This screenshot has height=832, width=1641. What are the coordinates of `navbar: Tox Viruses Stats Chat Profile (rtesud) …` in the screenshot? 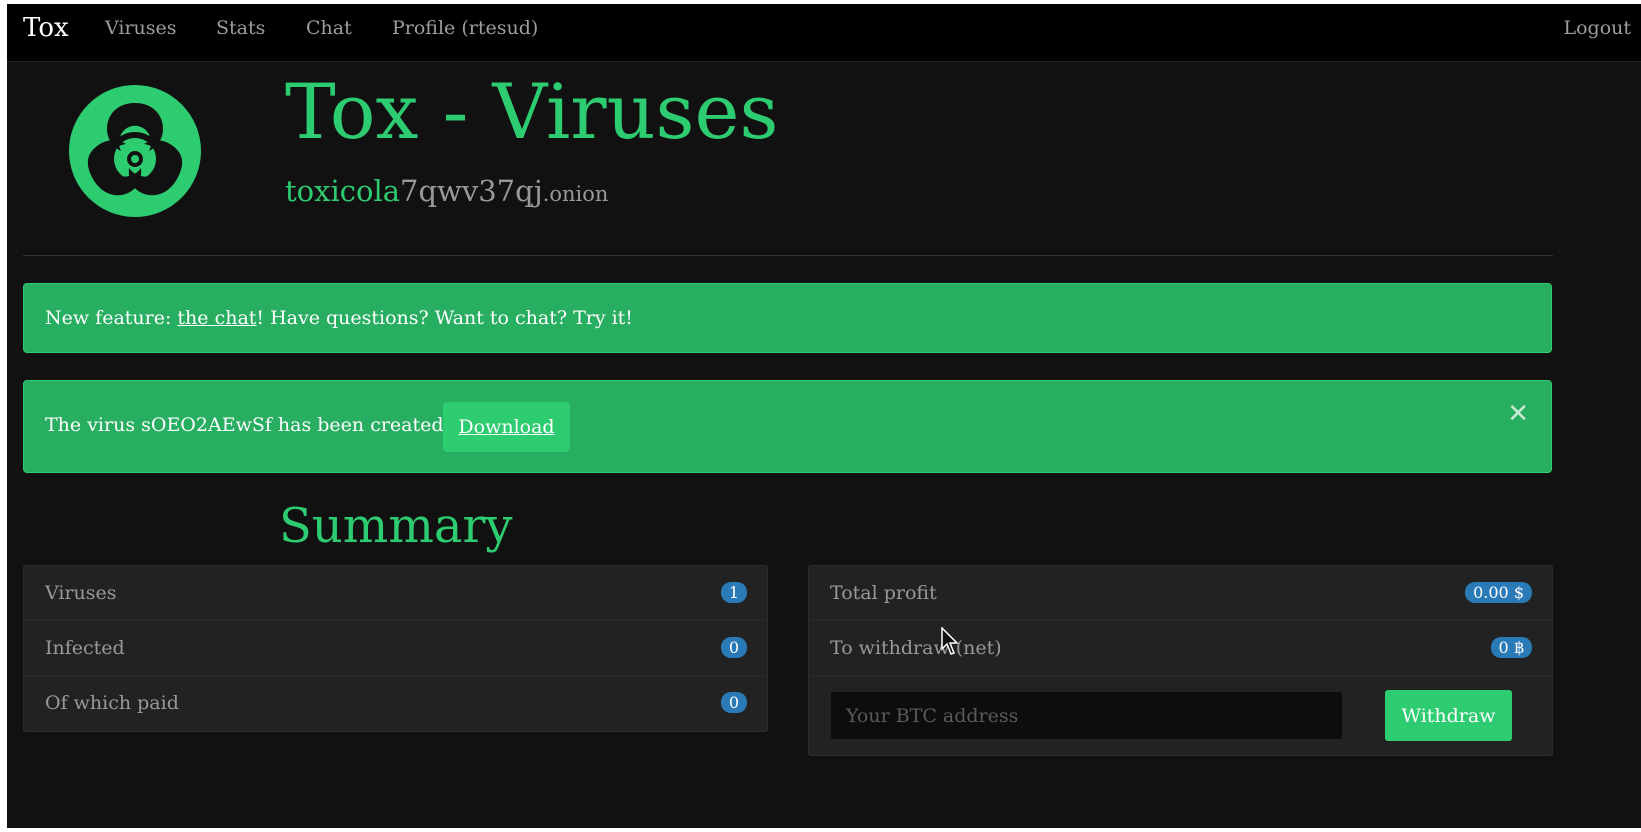 It's located at (824, 33).